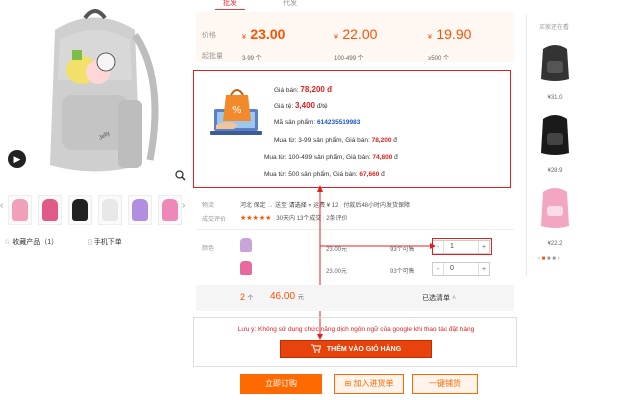 The height and width of the screenshot is (400, 640). What do you see at coordinates (436, 298) in the screenshot?
I see `selected-label: 已选清单` at bounding box center [436, 298].